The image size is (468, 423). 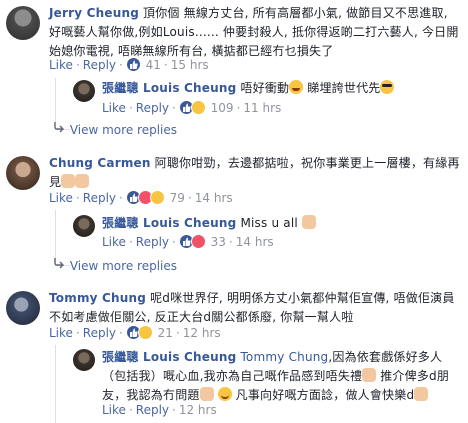 What do you see at coordinates (284, 357) in the screenshot?
I see `mention-link: Tommy Chung` at bounding box center [284, 357].